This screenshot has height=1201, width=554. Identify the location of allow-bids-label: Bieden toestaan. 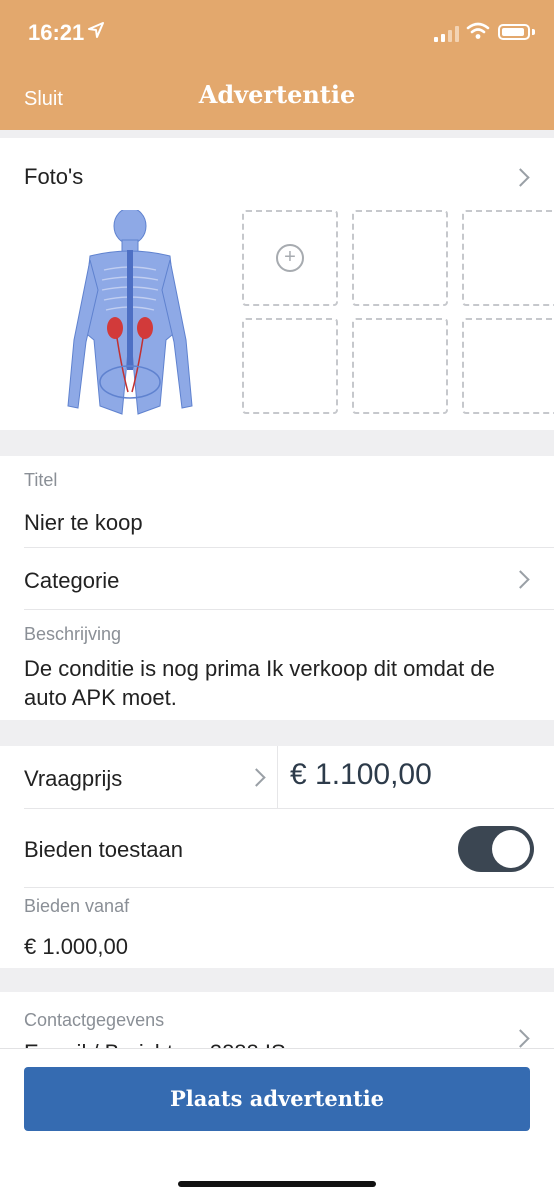
(104, 849).